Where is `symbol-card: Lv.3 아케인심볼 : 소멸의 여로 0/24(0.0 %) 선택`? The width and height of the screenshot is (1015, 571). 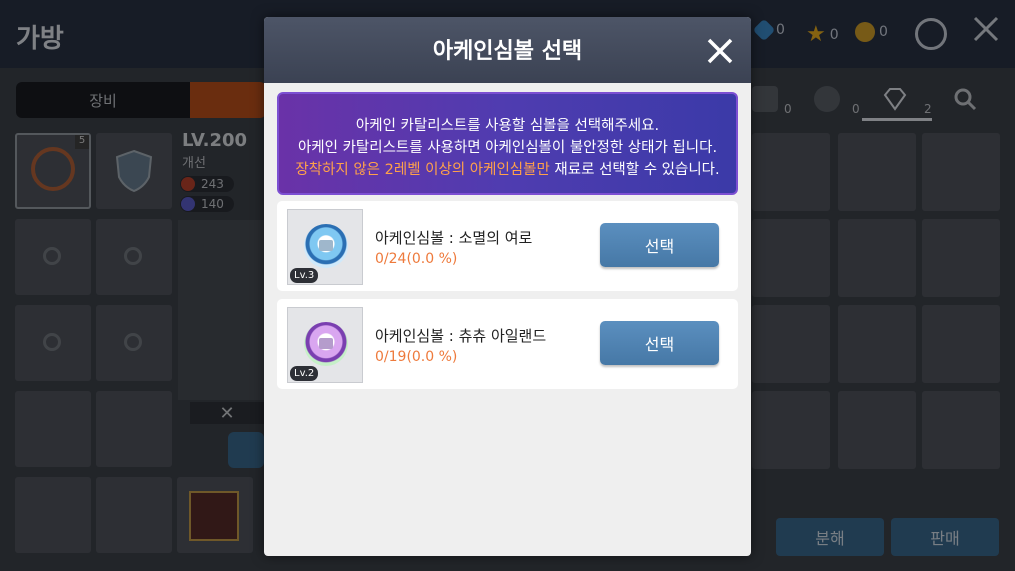 symbol-card: Lv.3 아케인심볼 : 소멸의 여로 0/24(0.0 %) 선택 is located at coordinates (507, 246).